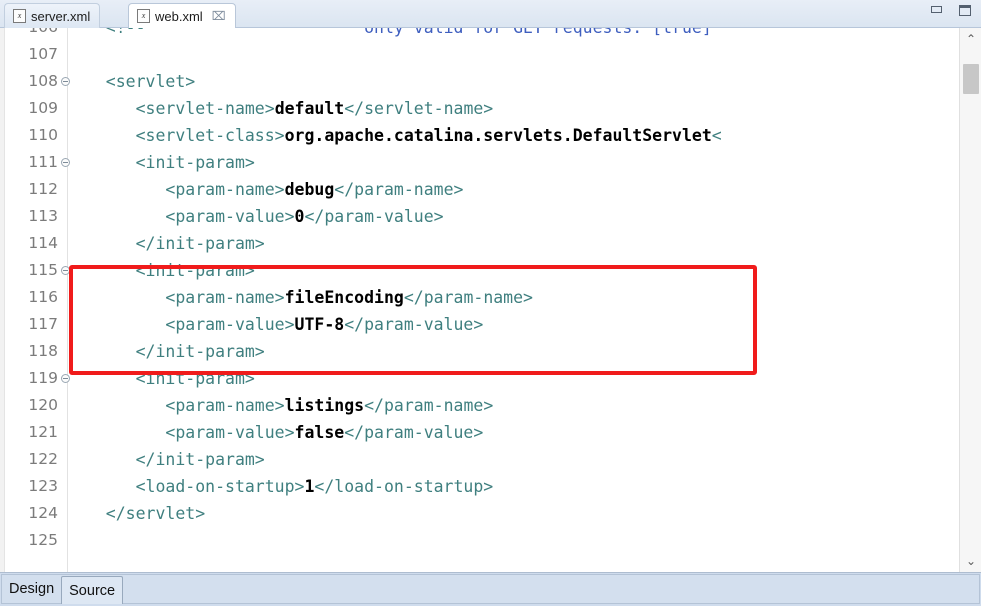 Image resolution: width=981 pixels, height=606 pixels. I want to click on code-token: 0, so click(299, 216).